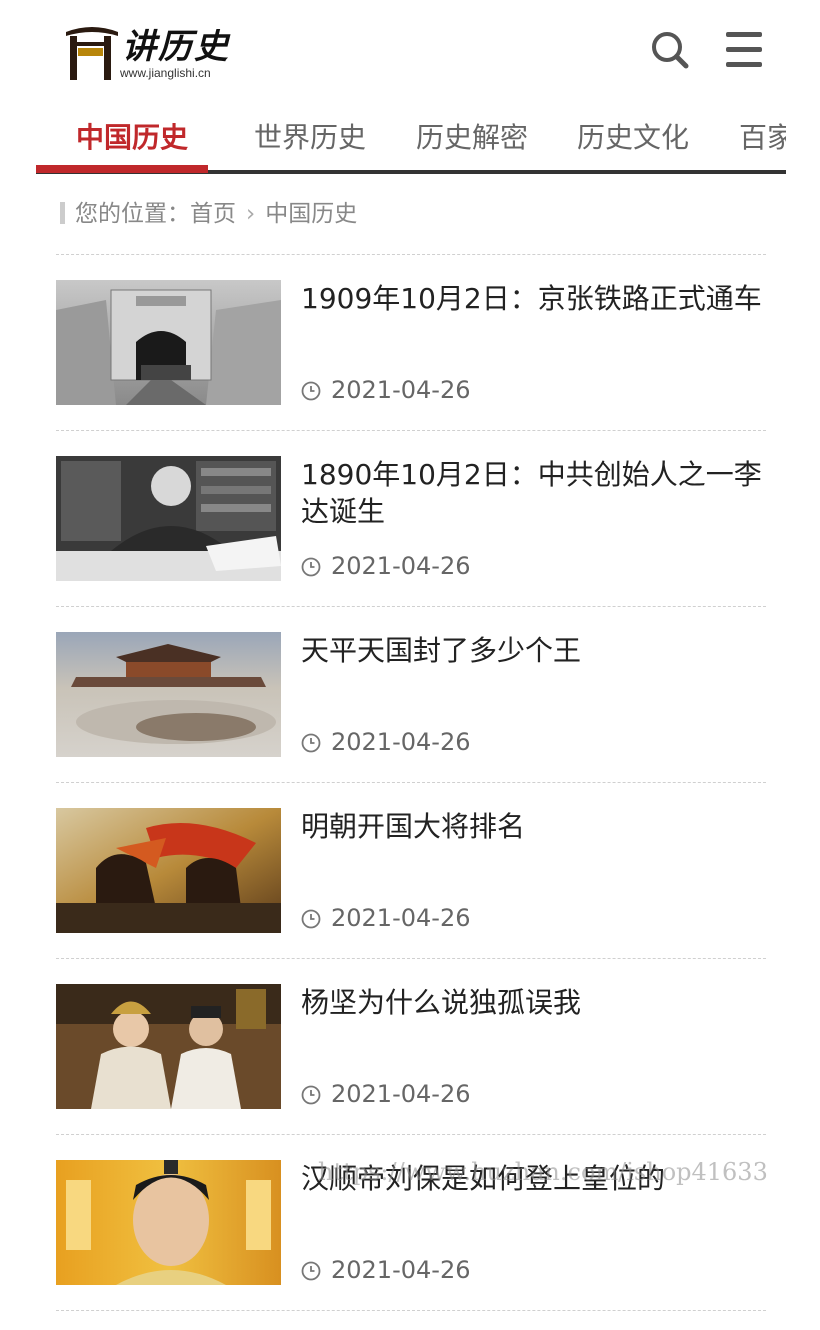  Describe the element at coordinates (543, 1172) in the screenshot. I see `watermark: https://www.huzhan.com/ishop41633` at that location.